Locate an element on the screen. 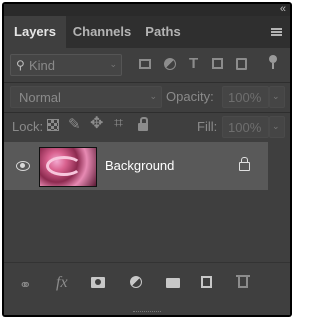  image-filter-icon is located at coordinates (145, 64).